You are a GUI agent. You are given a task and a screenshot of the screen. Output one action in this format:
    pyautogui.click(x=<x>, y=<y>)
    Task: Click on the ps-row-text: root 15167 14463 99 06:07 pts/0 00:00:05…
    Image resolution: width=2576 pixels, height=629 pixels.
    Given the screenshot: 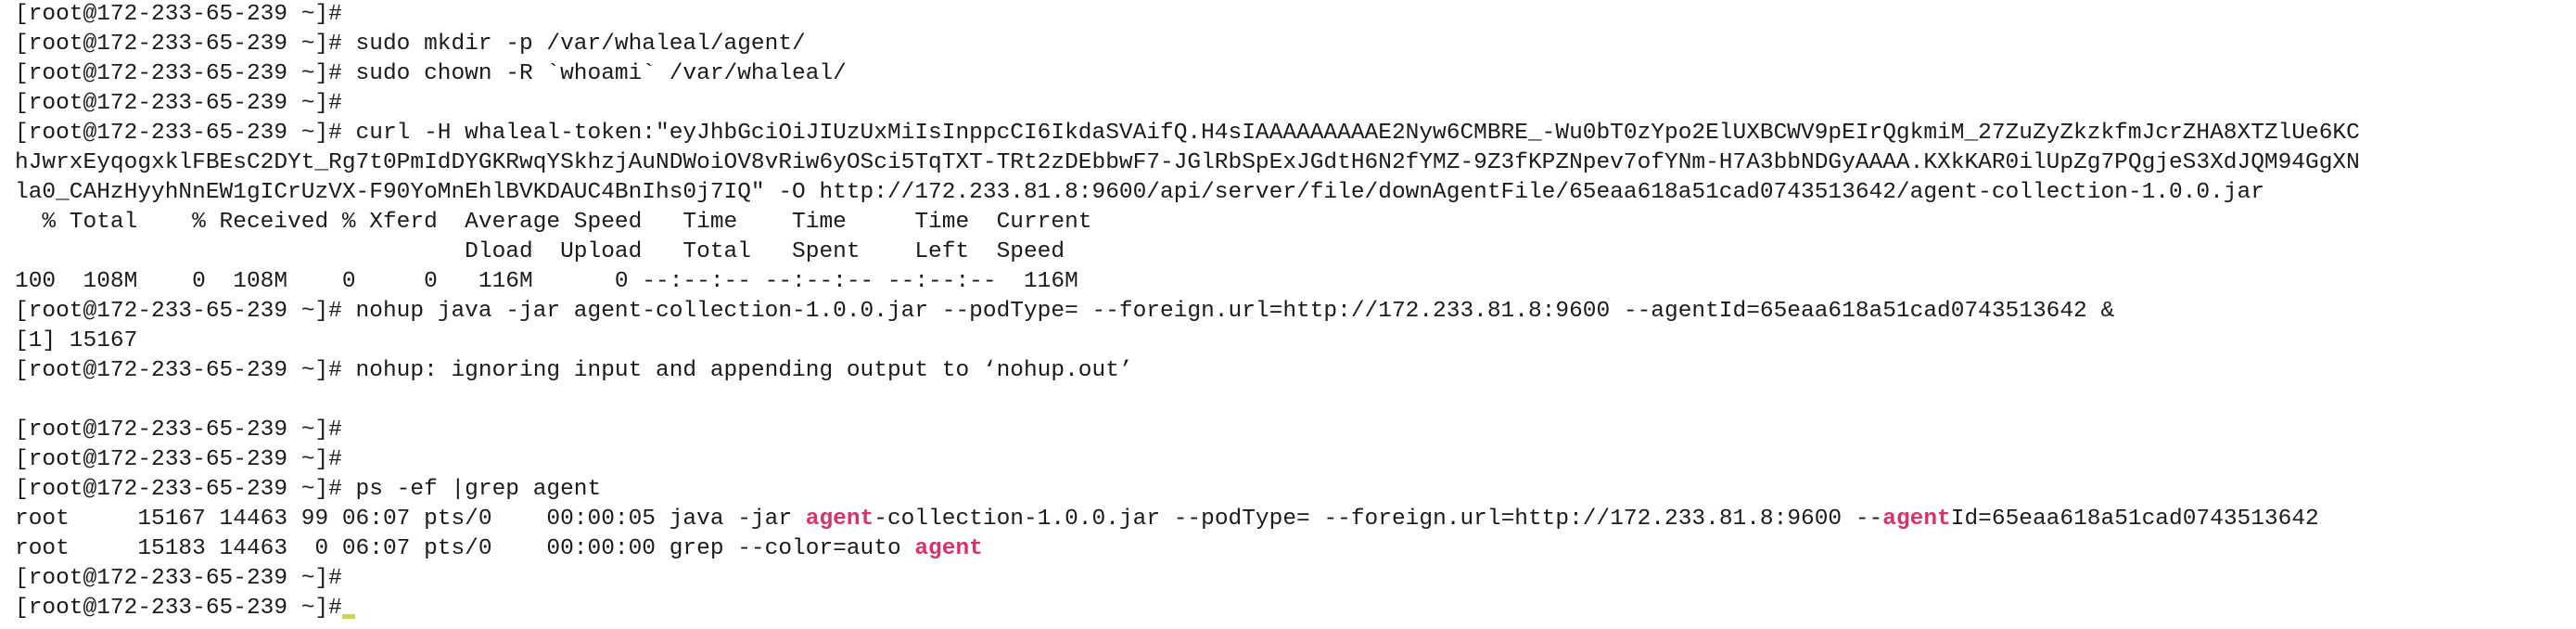 What is the action you would take?
    pyautogui.click(x=410, y=519)
    